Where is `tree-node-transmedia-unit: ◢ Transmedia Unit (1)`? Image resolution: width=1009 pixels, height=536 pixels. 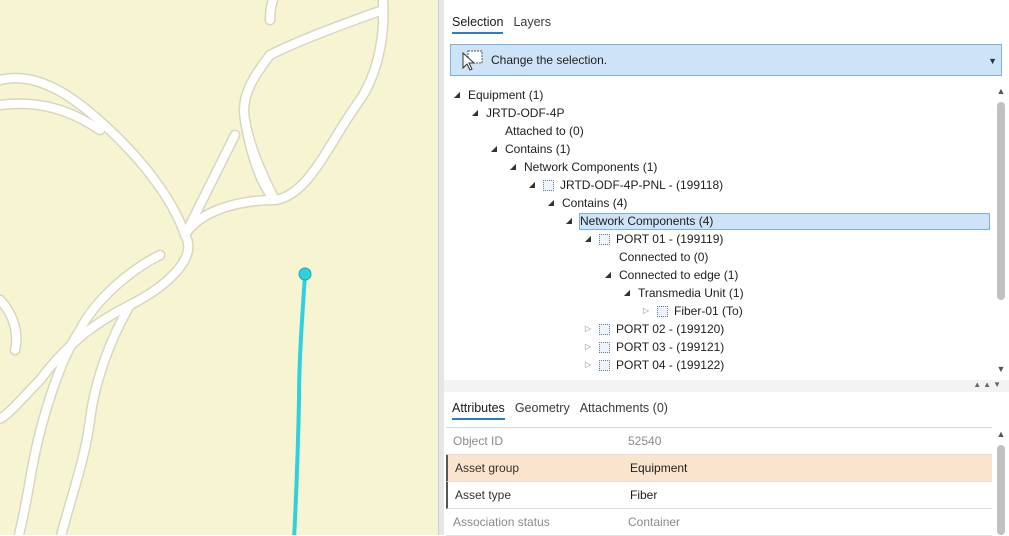 tree-node-transmedia-unit: ◢ Transmedia Unit (1) is located at coordinates (683, 293).